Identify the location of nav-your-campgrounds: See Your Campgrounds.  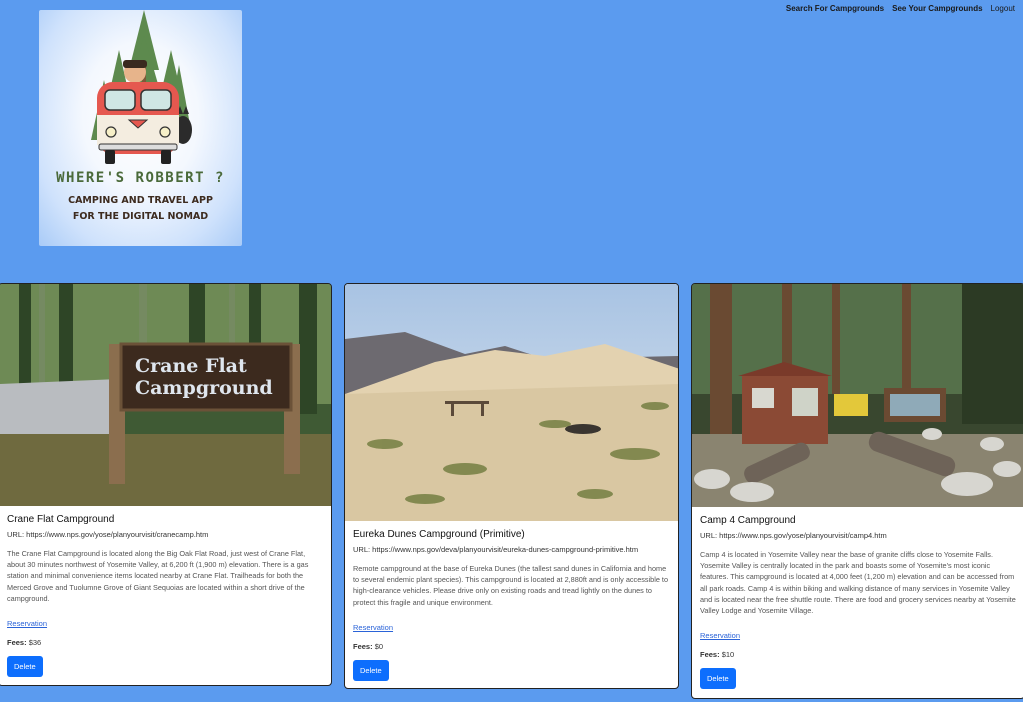
(937, 8).